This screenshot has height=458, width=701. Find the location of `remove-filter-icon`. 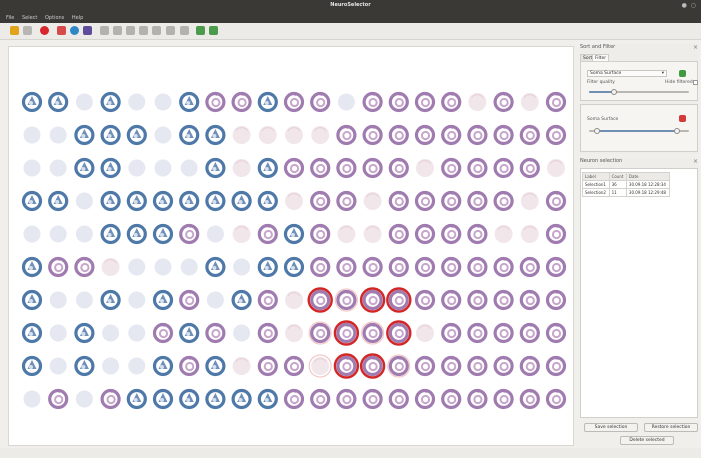

remove-filter-icon is located at coordinates (682, 118).